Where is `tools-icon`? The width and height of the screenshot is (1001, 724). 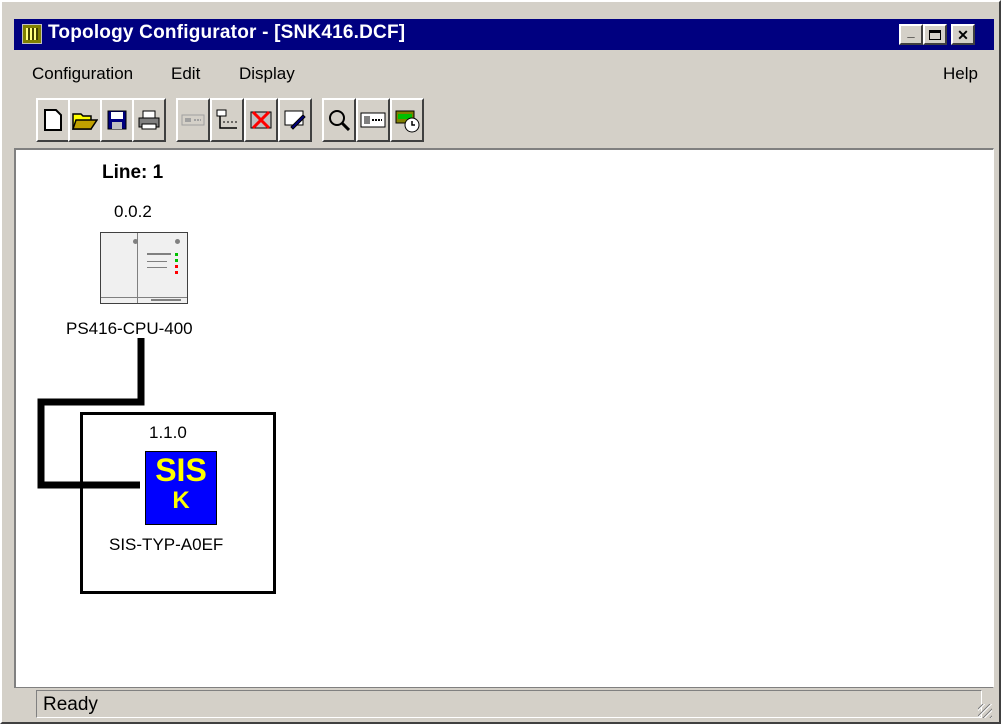 tools-icon is located at coordinates (295, 120).